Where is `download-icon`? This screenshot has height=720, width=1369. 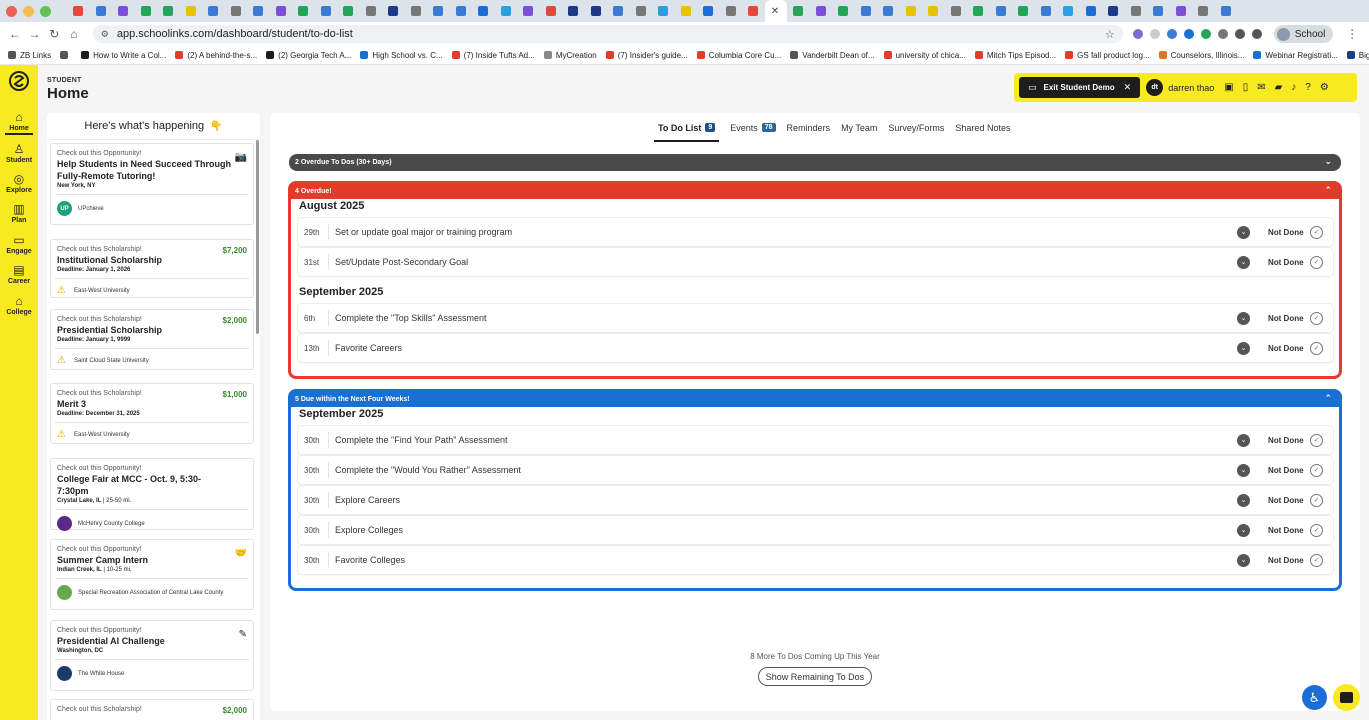
download-icon is located at coordinates (1239, 34).